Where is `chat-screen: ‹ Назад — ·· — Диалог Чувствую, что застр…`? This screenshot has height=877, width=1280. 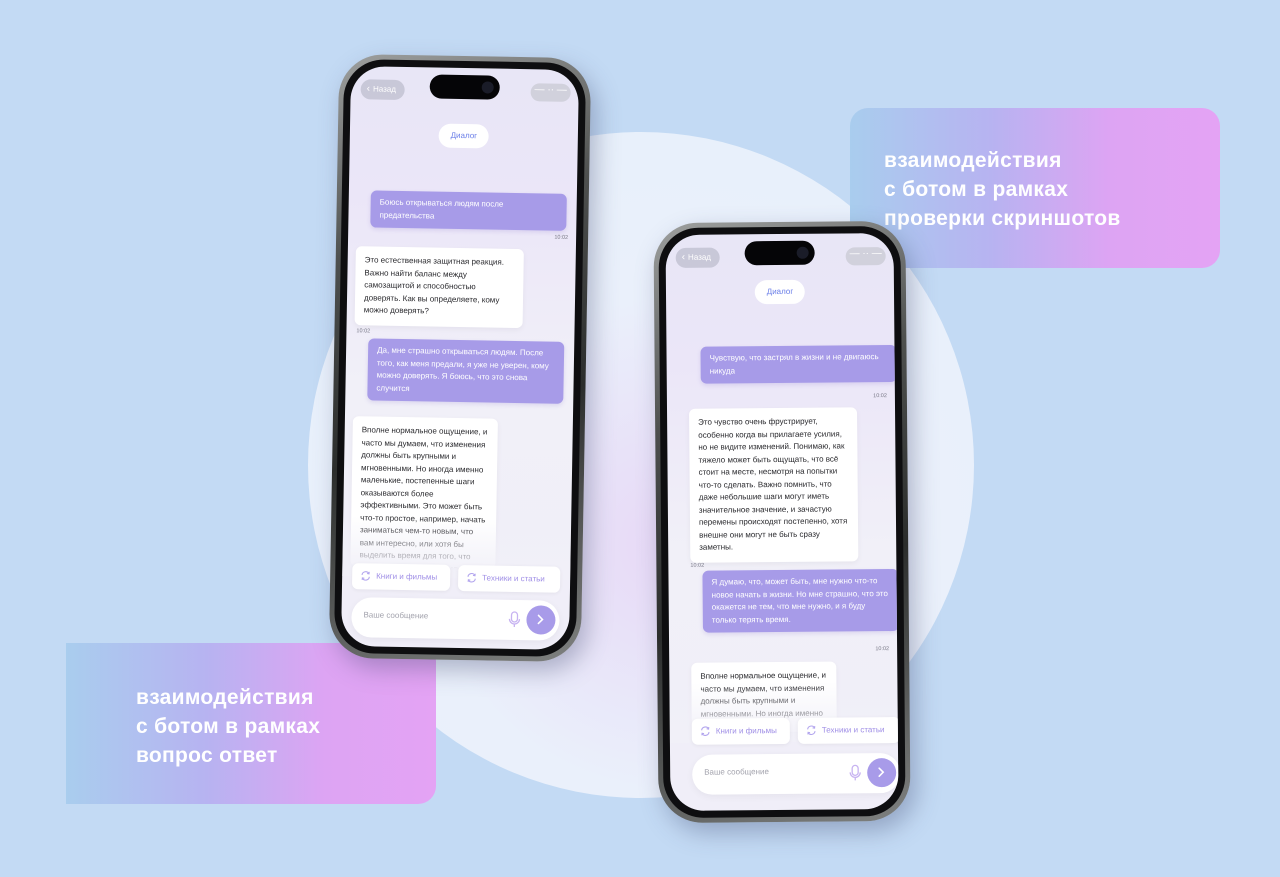 chat-screen: ‹ Назад — ·· — Диалог Чувствую, что застр… is located at coordinates (782, 522).